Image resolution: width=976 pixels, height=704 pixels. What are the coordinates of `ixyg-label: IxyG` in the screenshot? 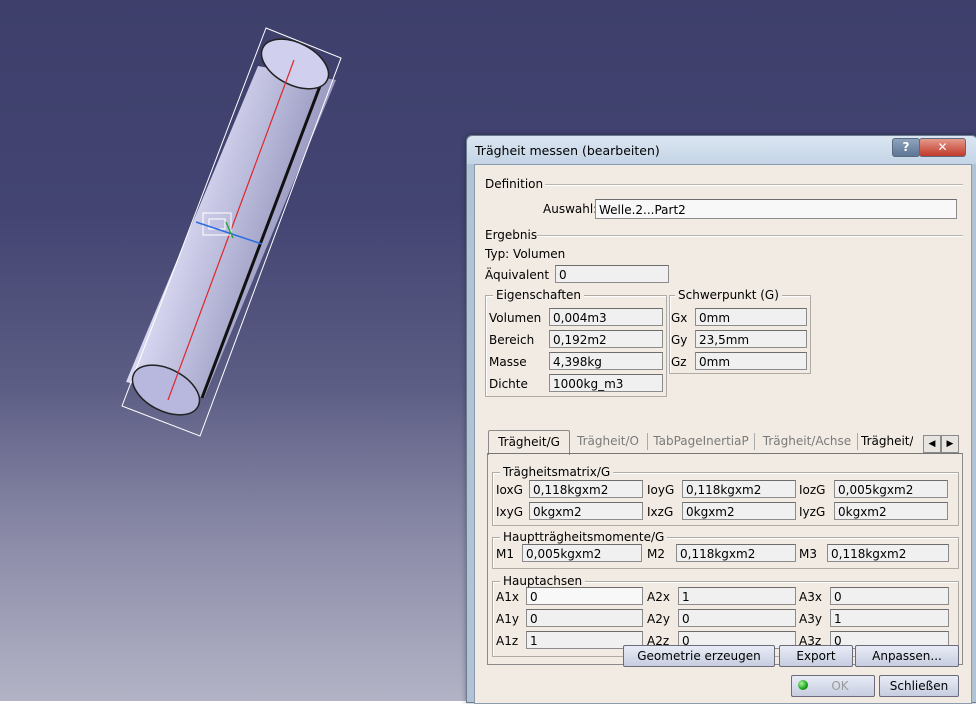 It's located at (510, 512).